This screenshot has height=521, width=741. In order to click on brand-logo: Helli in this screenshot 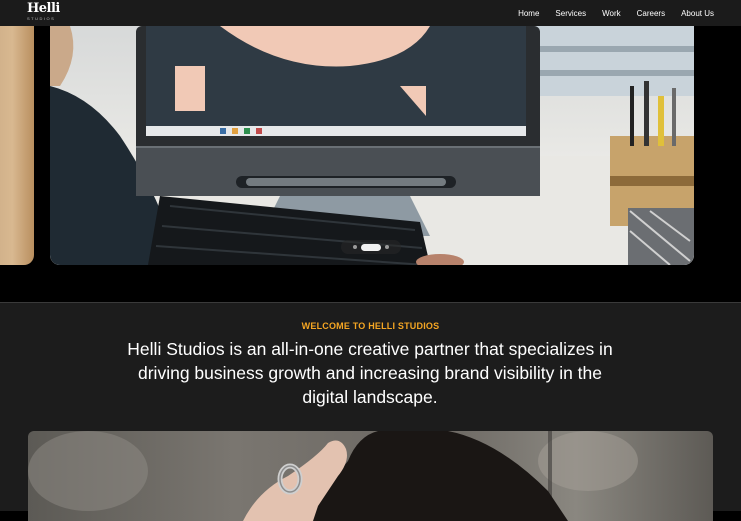, I will do `click(43, 8)`.